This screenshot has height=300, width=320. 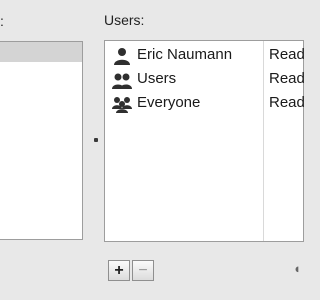 I want to click on user-name: Everyone, so click(x=169, y=102).